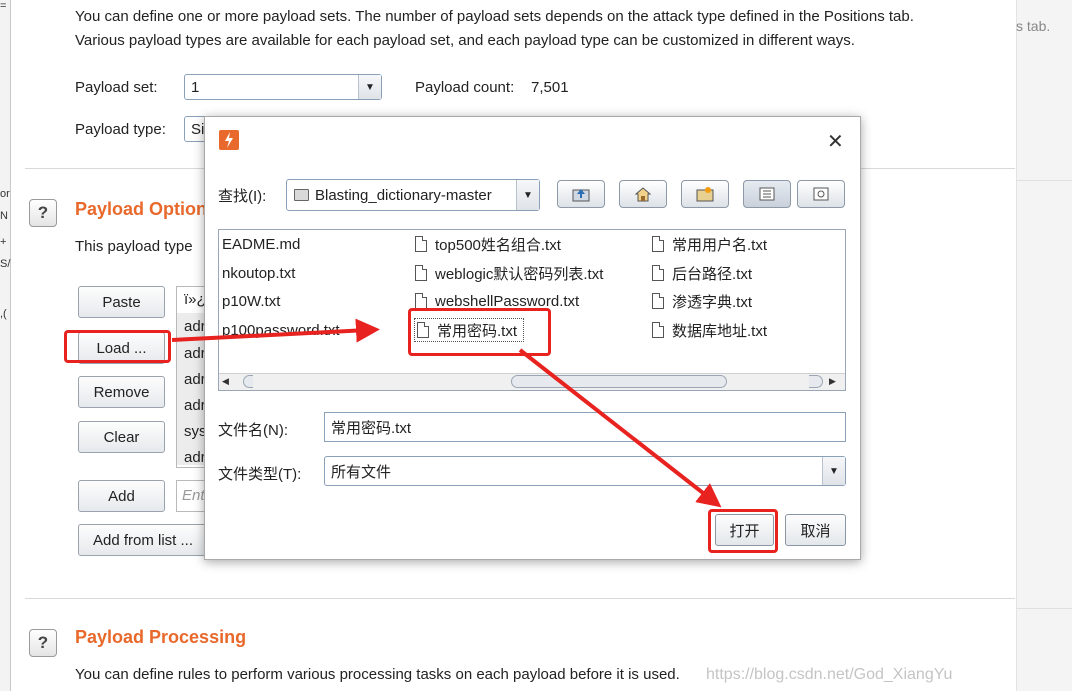 Image resolution: width=1072 pixels, height=691 pixels. Describe the element at coordinates (829, 674) in the screenshot. I see `watermark: https://blog.csdn.net/God_XiangYu` at that location.